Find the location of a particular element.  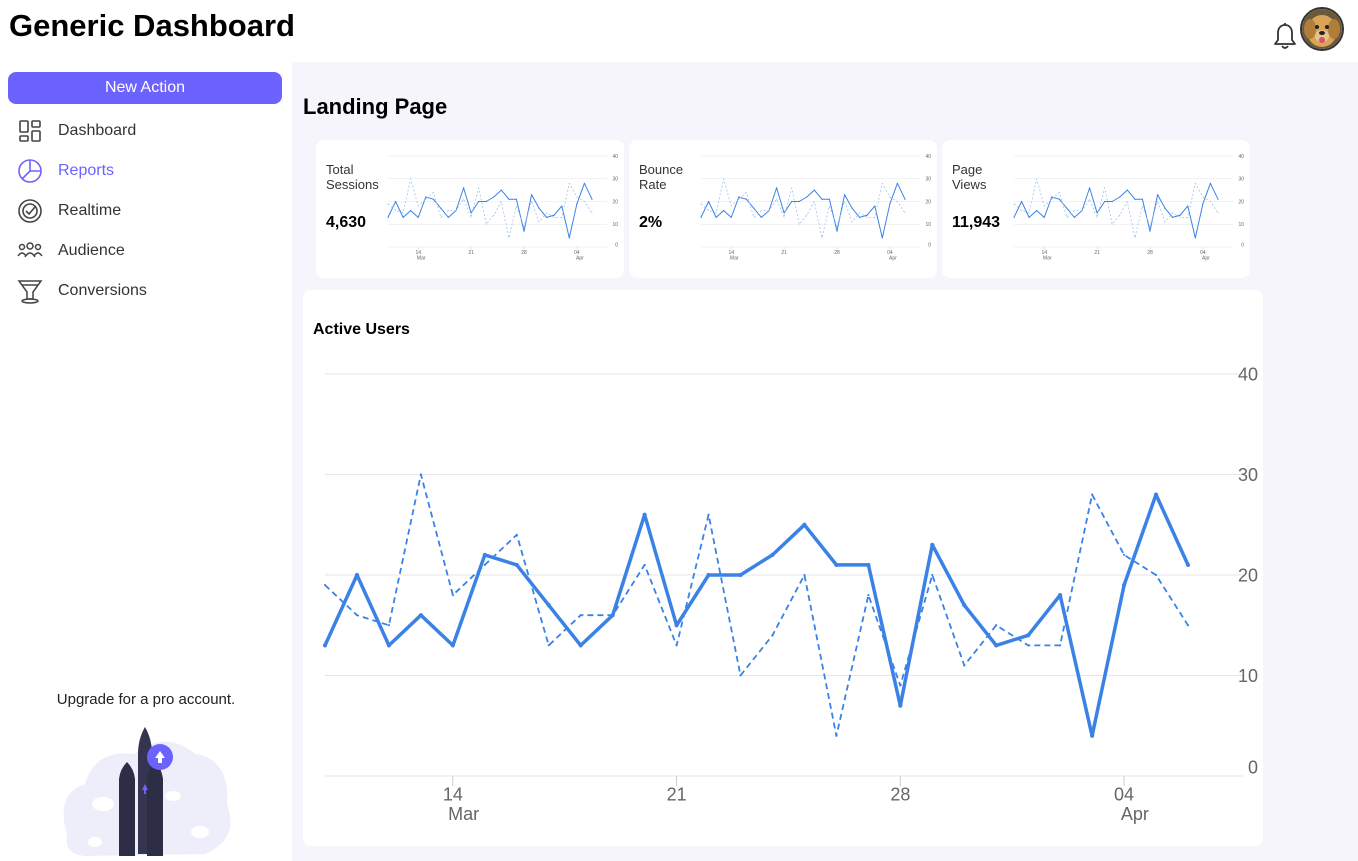

x-tick-label: 04 is located at coordinates (1124, 794).